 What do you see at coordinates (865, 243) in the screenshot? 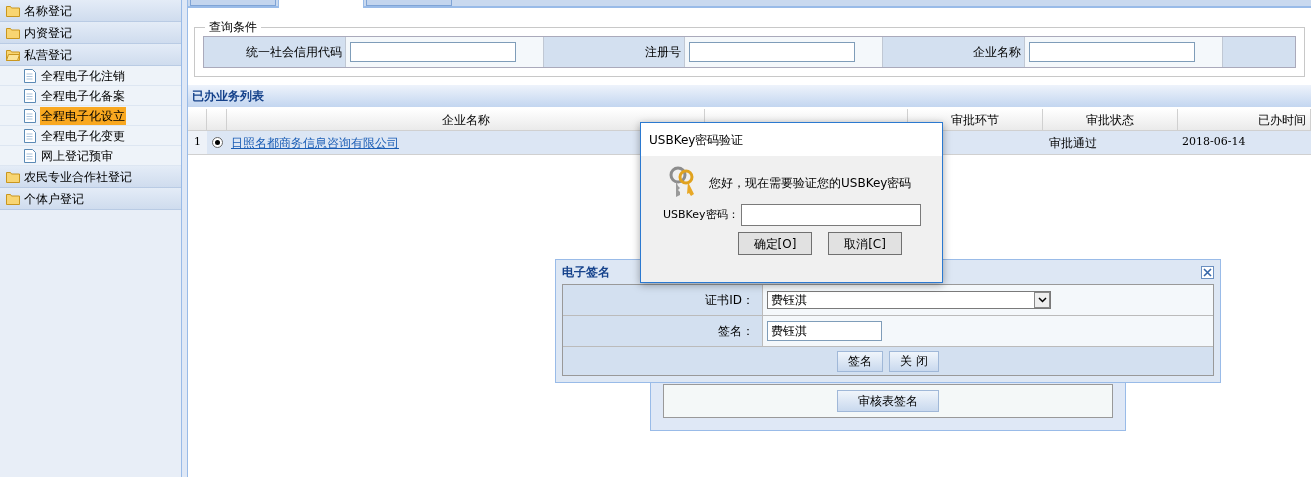
I see `cancel-button: 取消[C]` at bounding box center [865, 243].